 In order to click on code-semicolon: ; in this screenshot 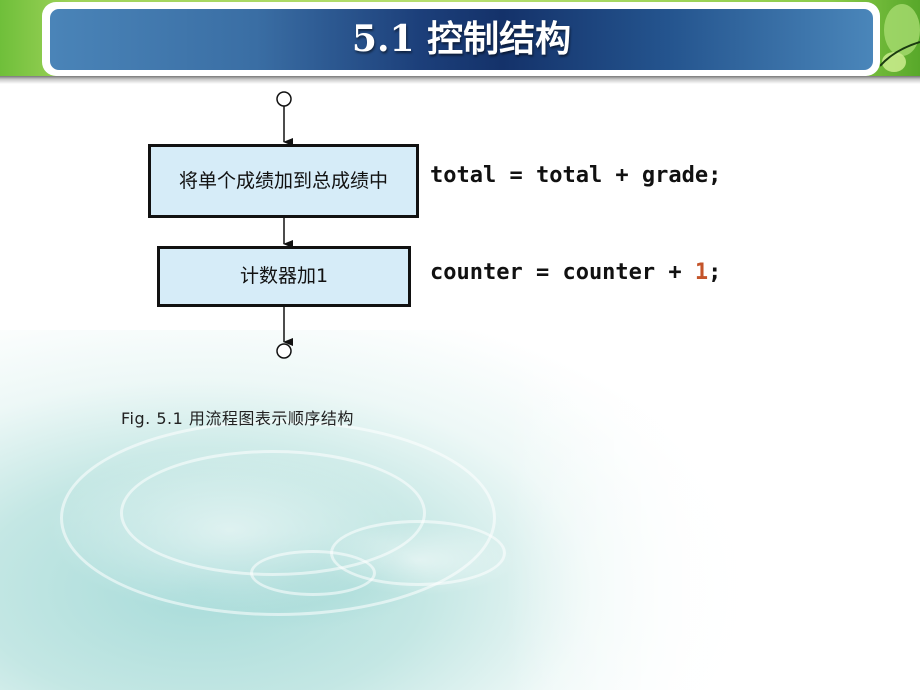, I will do `click(715, 272)`.